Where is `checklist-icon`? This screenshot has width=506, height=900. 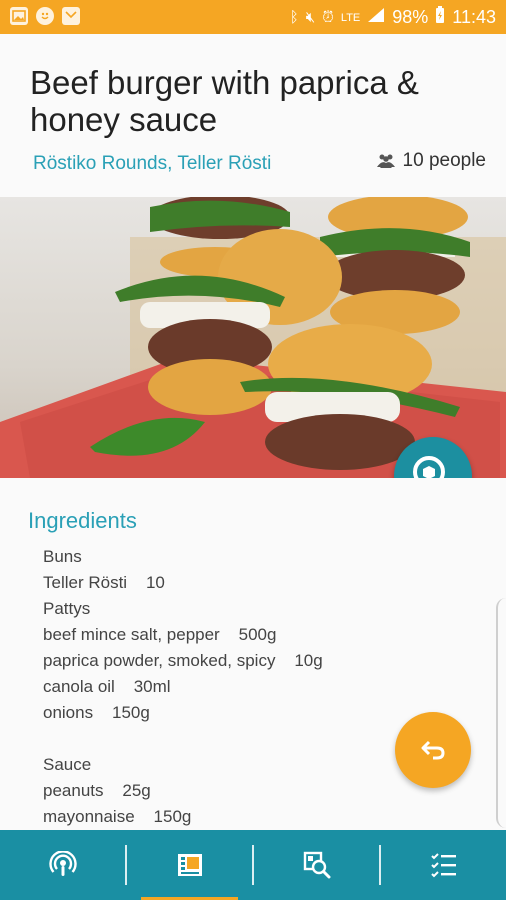
checklist-icon is located at coordinates (443, 865).